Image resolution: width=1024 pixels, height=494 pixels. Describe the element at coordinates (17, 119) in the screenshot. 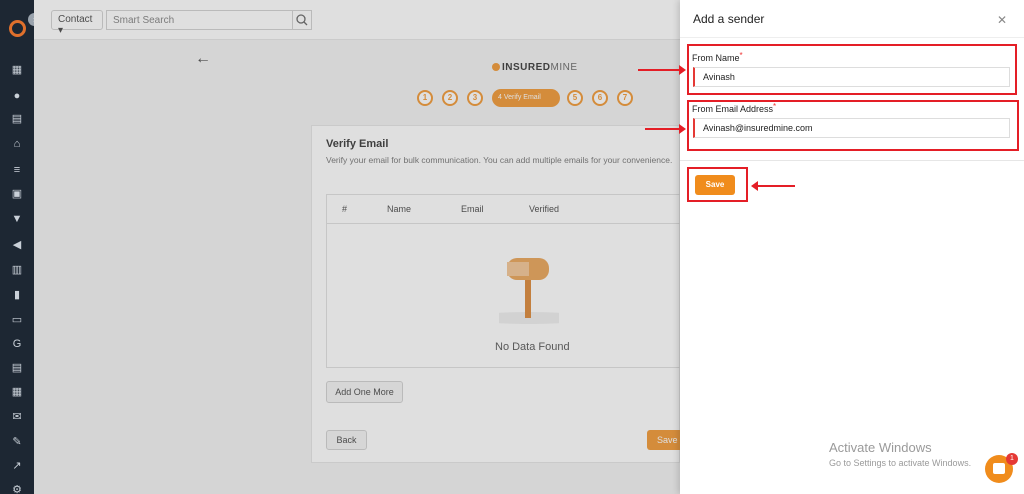

I see `documents-icon: ▤` at that location.